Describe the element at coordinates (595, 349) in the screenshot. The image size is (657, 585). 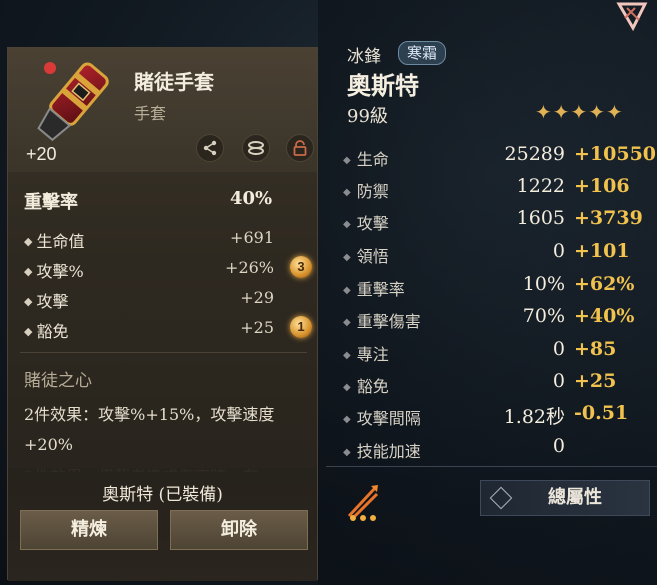
I see `attribute-bonus: +85` at that location.